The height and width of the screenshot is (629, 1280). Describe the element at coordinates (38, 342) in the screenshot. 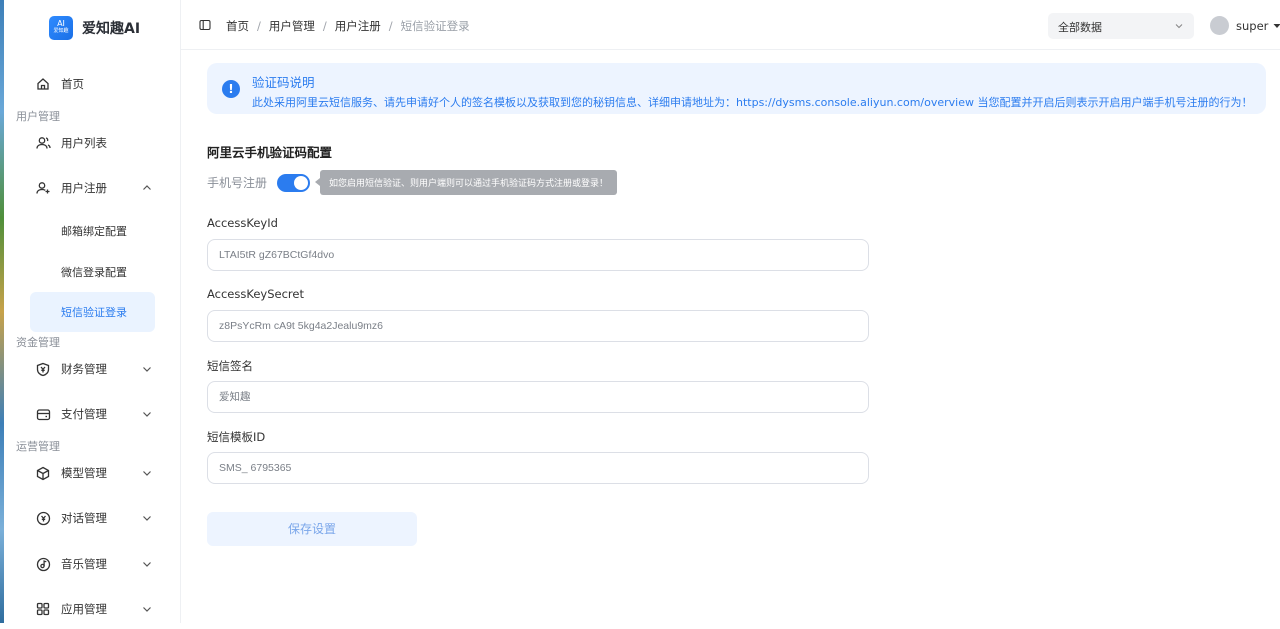

I see `section-label-funds: 资金管理` at that location.